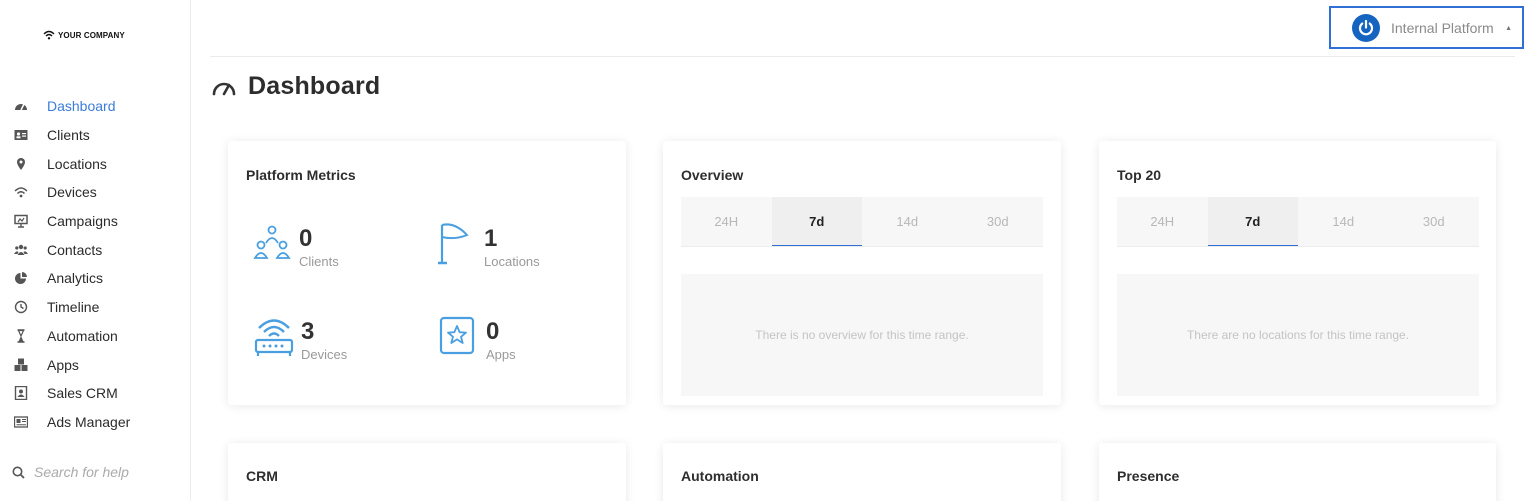 This screenshot has width=1529, height=501. I want to click on sidebar-item-sales-crm: Sales CRM, so click(95, 393).